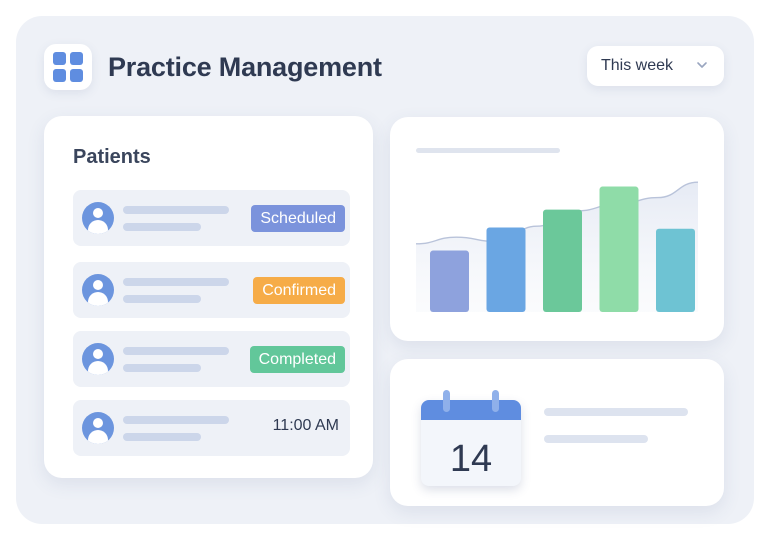  Describe the element at coordinates (637, 65) in the screenshot. I see `period-select-value: This week` at that location.